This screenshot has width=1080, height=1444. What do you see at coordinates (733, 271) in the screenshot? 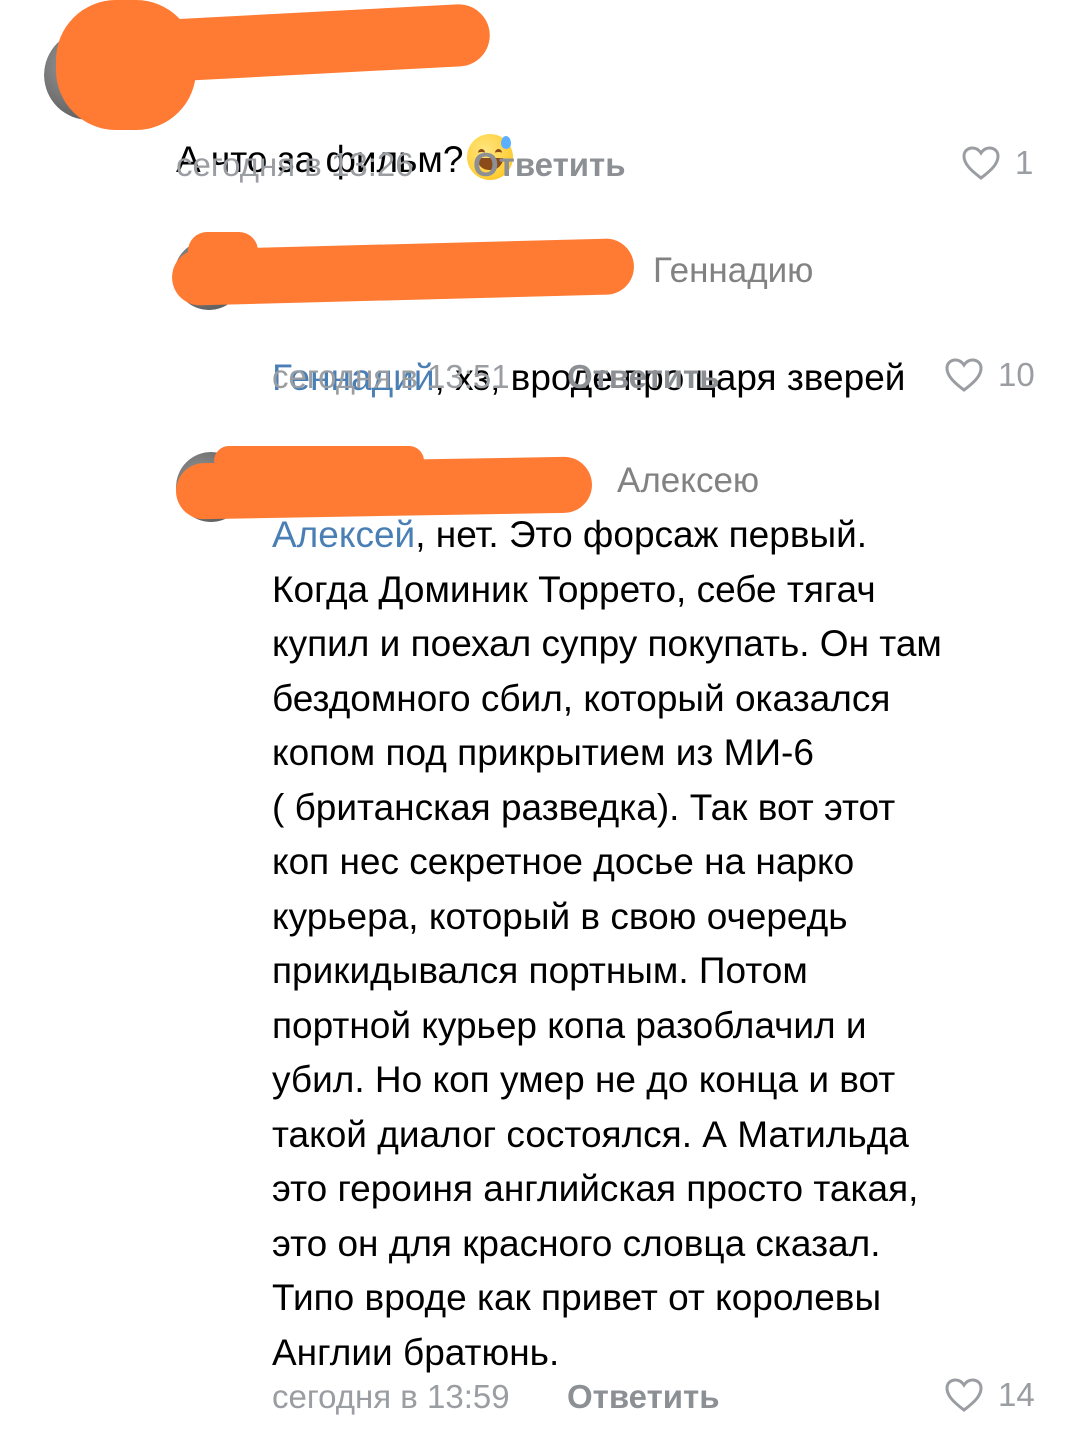
I see `reply-to-label: Геннадию` at bounding box center [733, 271].